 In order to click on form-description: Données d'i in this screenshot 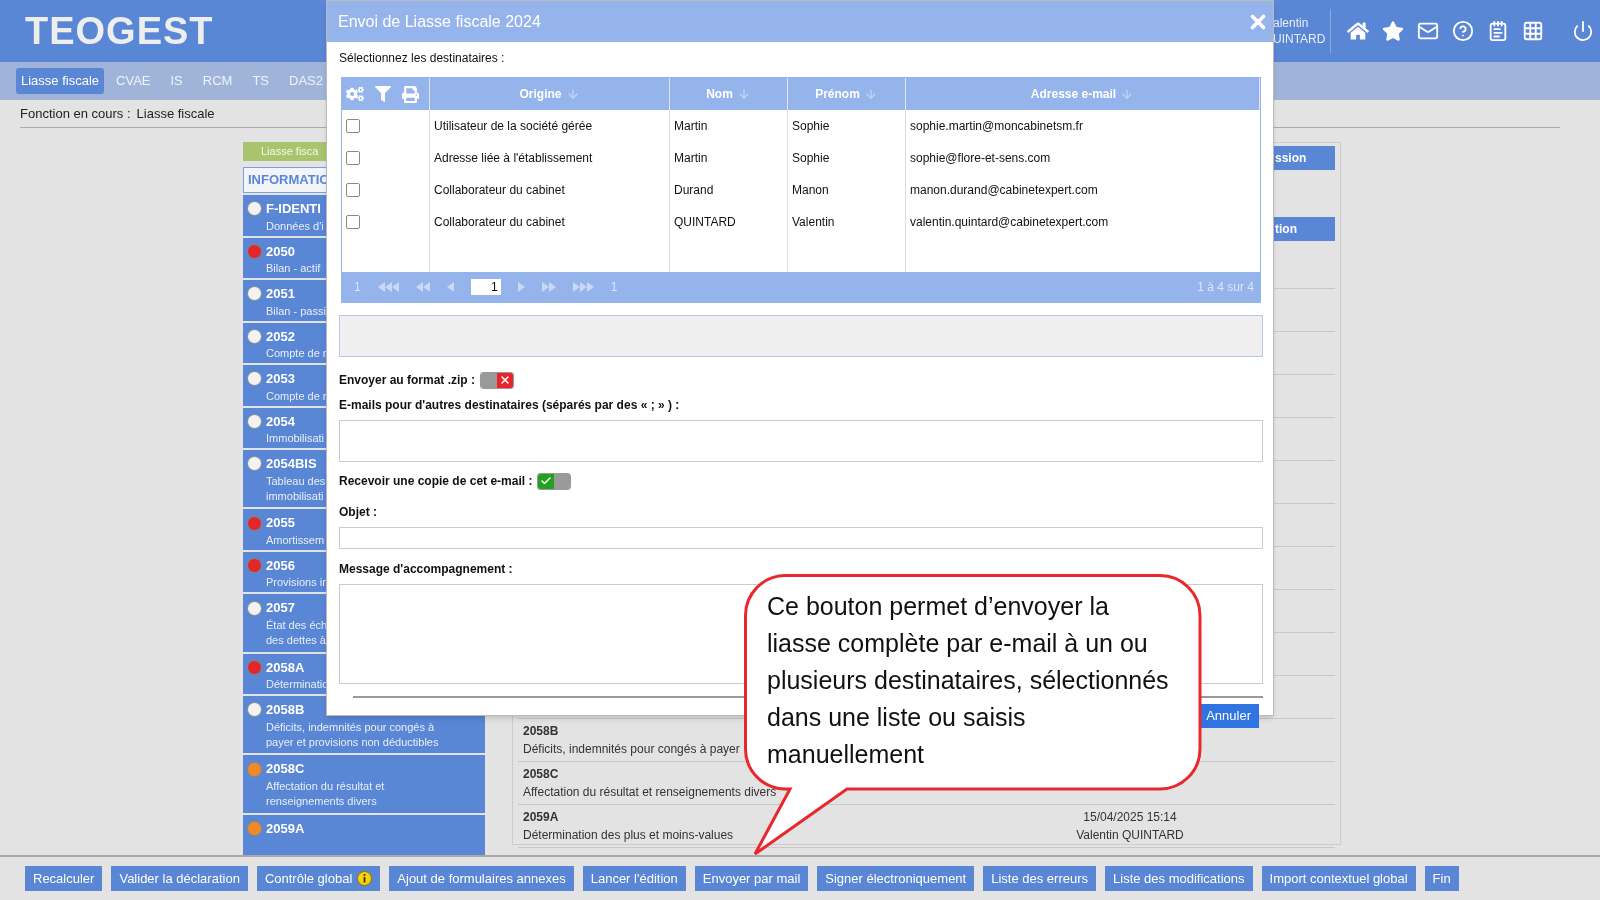, I will do `click(295, 226)`.